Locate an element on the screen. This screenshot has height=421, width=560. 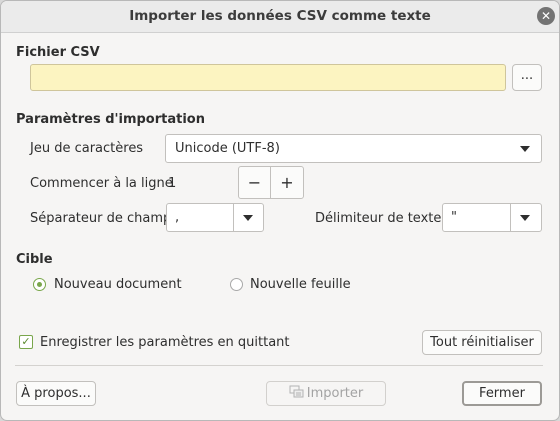
title-bar: Importer les données CSV comme texte ✕ is located at coordinates (280, 17).